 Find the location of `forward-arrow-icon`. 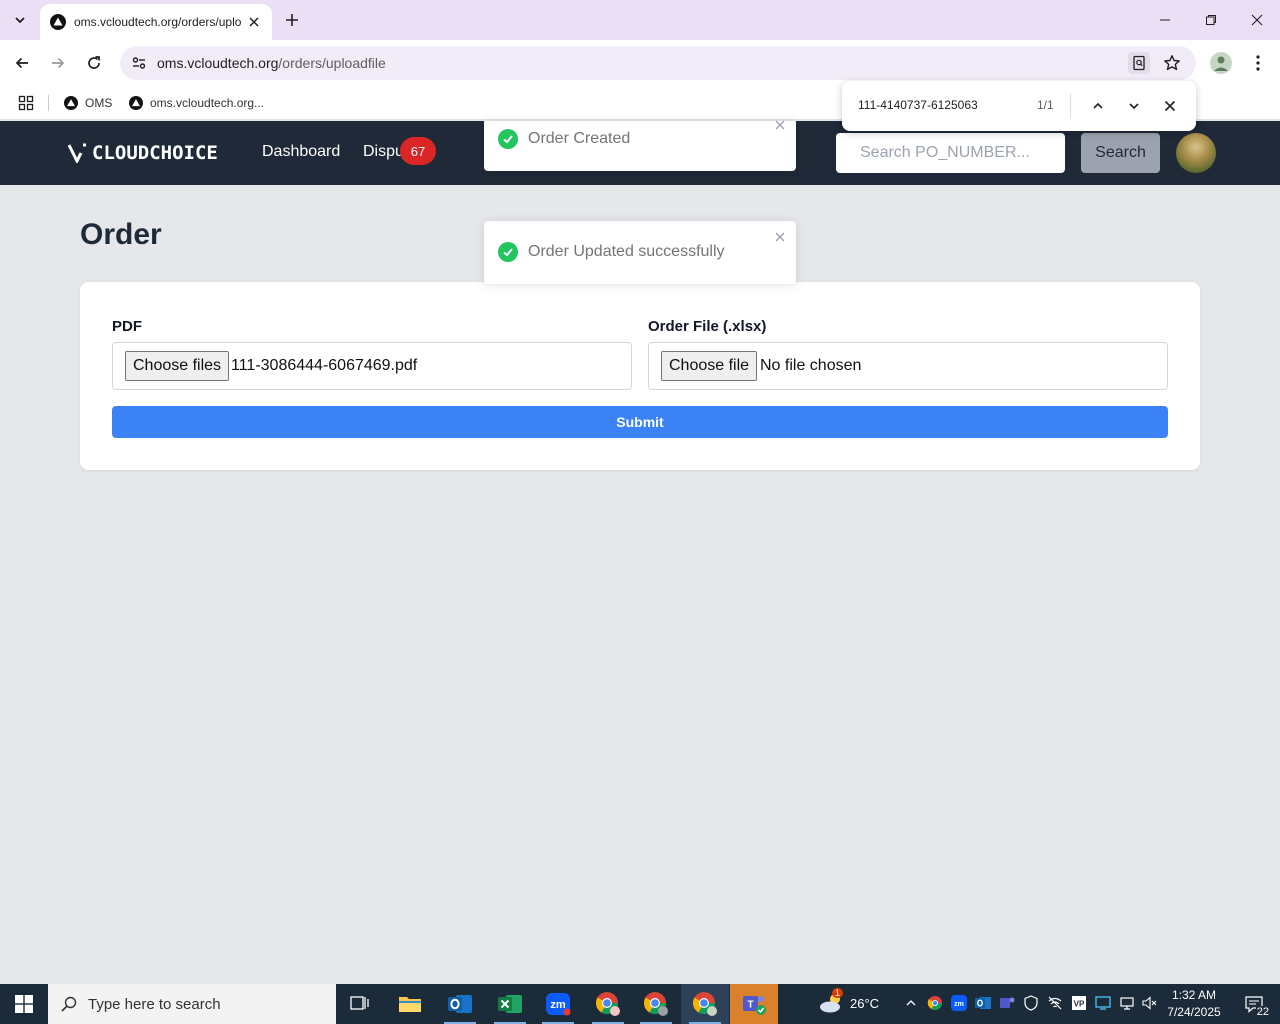

forward-arrow-icon is located at coordinates (58, 63).